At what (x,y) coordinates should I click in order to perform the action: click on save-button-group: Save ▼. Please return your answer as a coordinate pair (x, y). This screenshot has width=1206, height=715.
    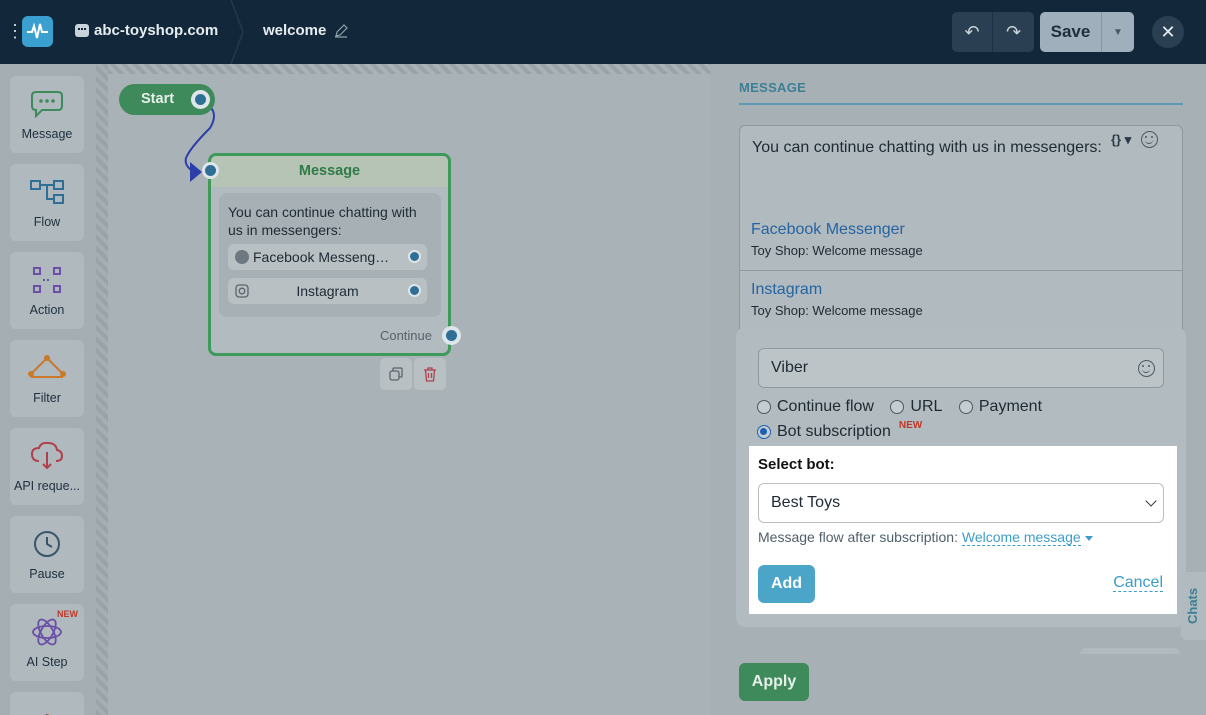
    Looking at the image, I should click on (1087, 32).